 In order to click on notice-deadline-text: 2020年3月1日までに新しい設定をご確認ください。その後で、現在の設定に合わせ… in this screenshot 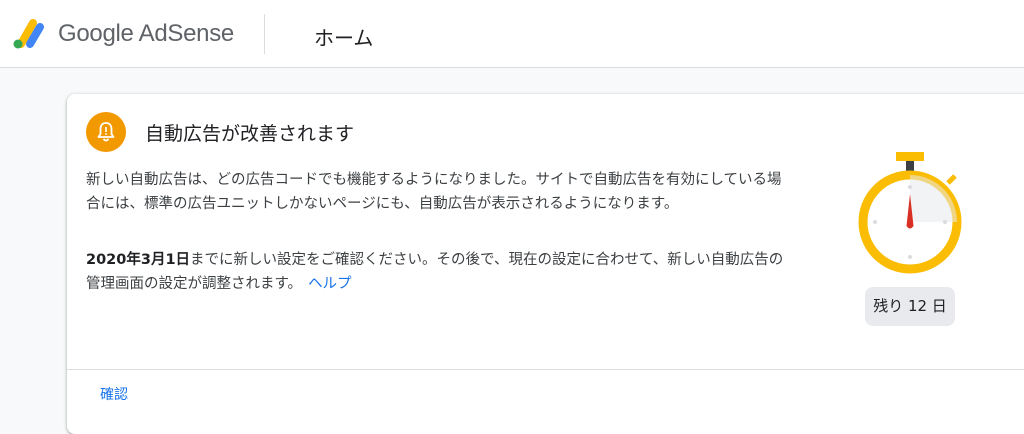, I will do `click(436, 272)`.